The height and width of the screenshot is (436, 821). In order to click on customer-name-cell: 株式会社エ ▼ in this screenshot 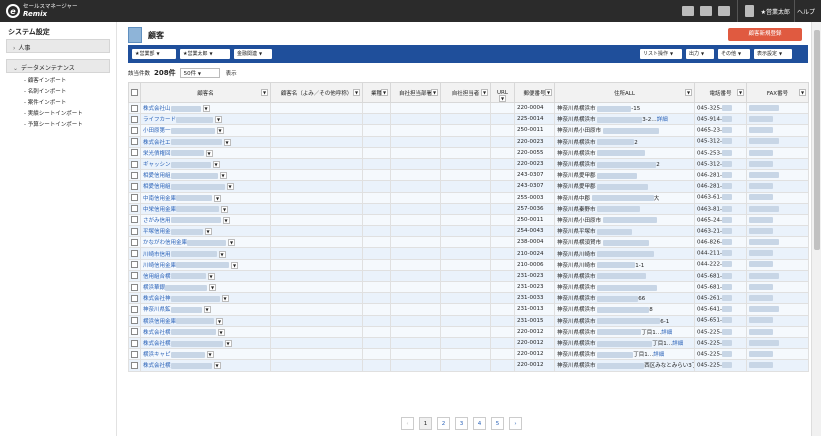, I will do `click(205, 141)`.